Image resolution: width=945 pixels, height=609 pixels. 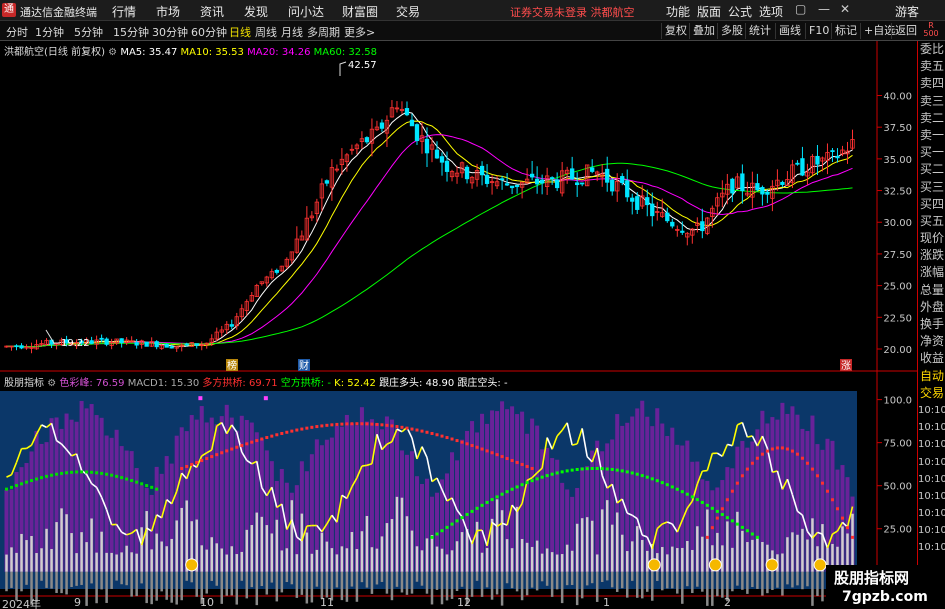 What do you see at coordinates (931, 272) in the screenshot?
I see `side-item: 涨幅` at bounding box center [931, 272].